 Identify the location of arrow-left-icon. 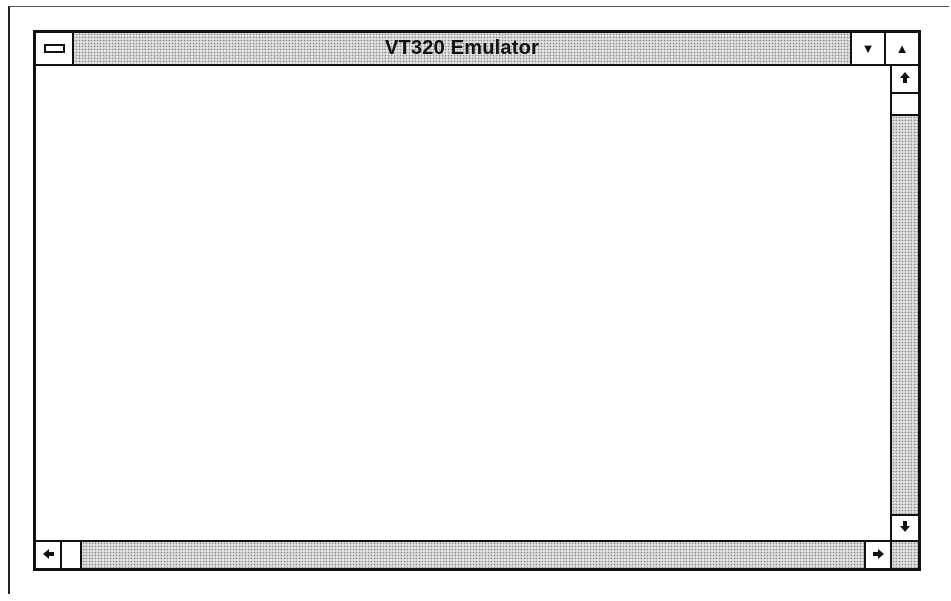
(48, 555).